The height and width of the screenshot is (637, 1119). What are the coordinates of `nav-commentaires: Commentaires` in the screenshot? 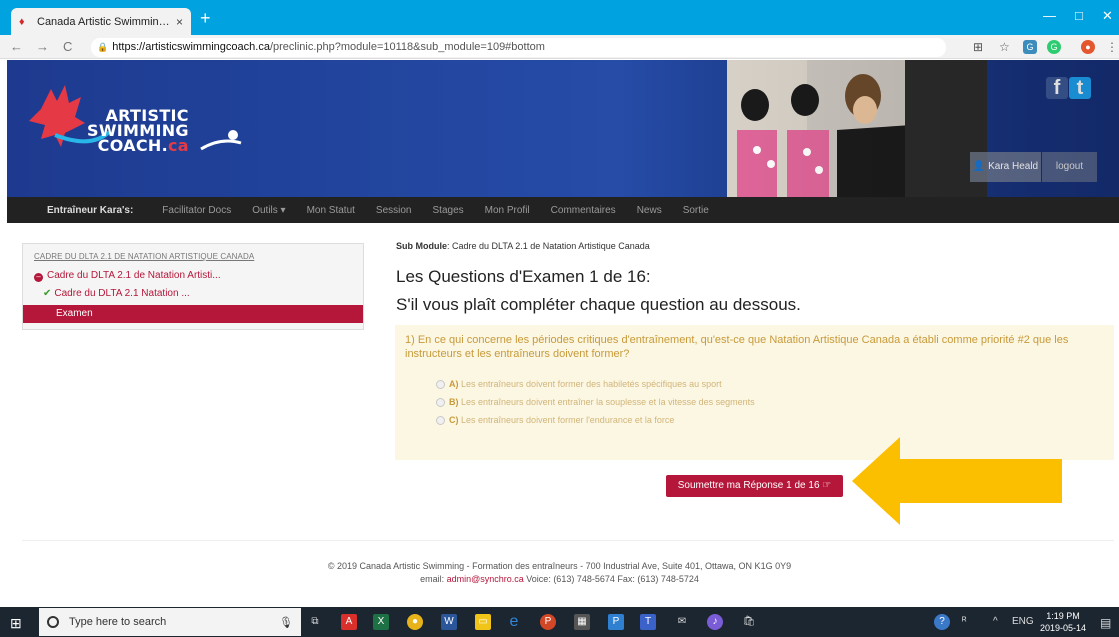 It's located at (583, 210).